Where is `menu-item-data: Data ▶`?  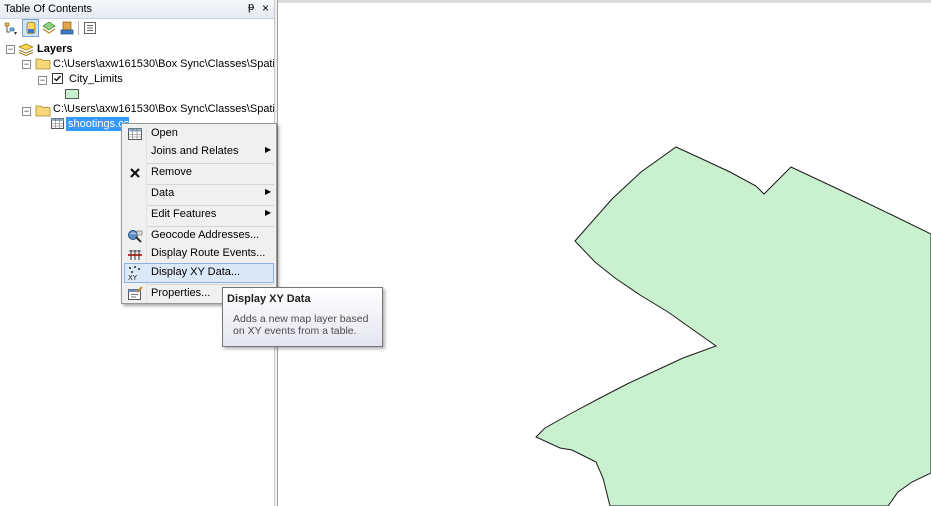 menu-item-data: Data ▶ is located at coordinates (199, 194).